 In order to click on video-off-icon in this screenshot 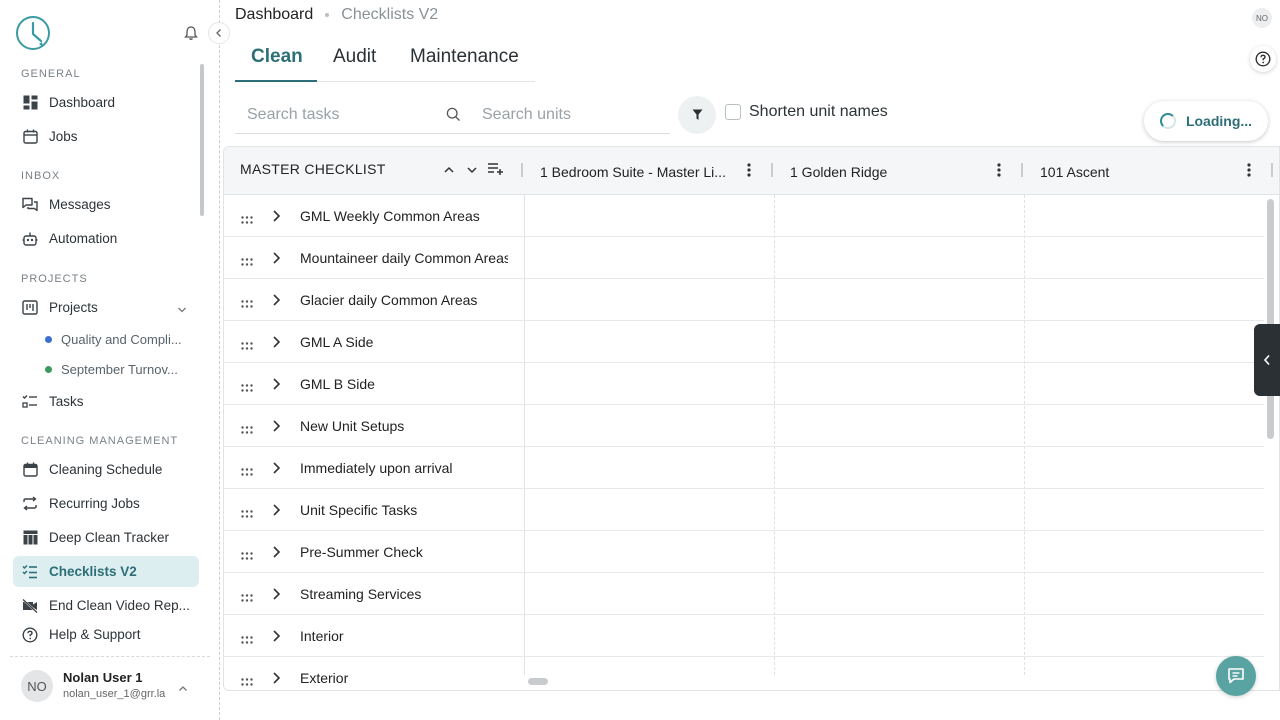, I will do `click(30, 606)`.